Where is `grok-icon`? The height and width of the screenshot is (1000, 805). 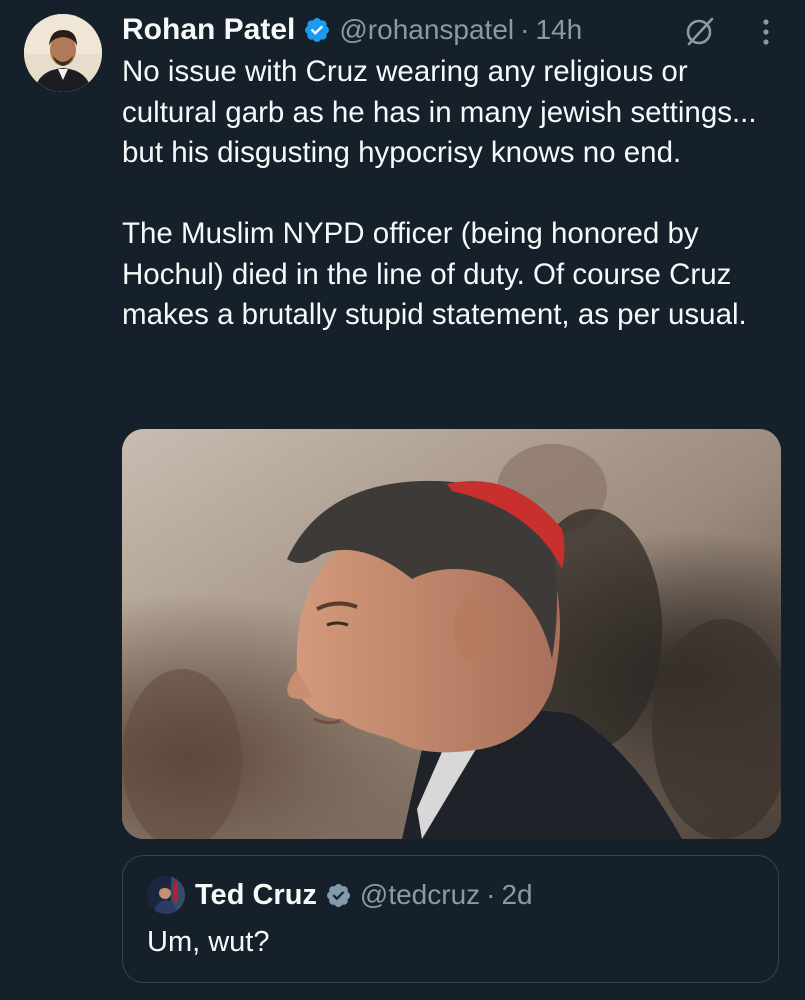
grok-icon is located at coordinates (700, 31).